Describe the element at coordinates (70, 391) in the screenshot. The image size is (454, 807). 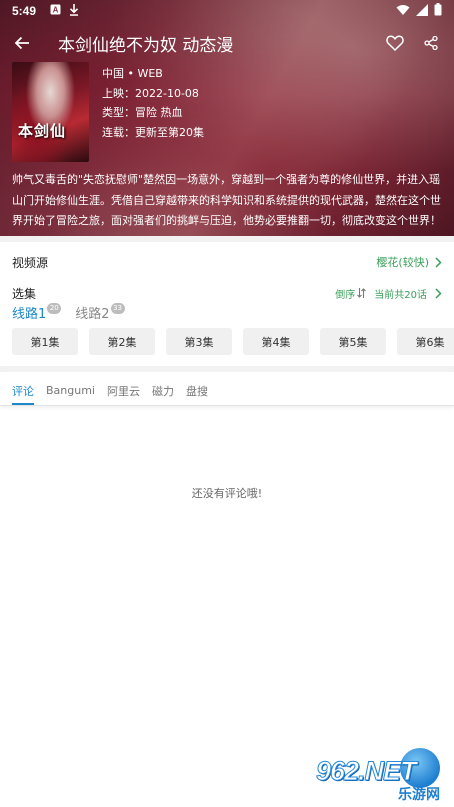
I see `tab-bangumi: Bangumi` at that location.